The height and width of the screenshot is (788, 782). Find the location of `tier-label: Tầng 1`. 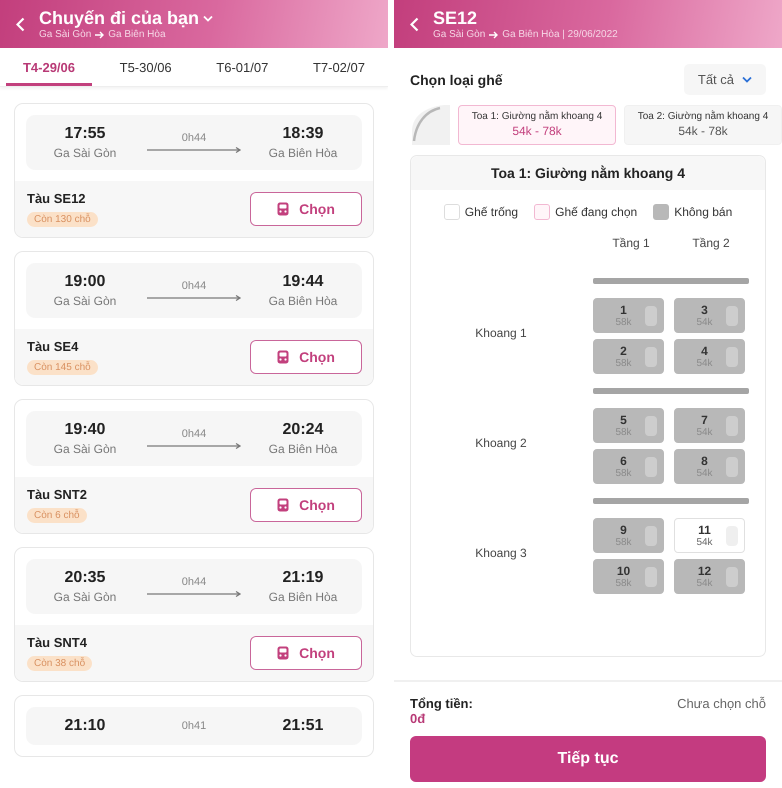

tier-label: Tầng 1 is located at coordinates (631, 243).